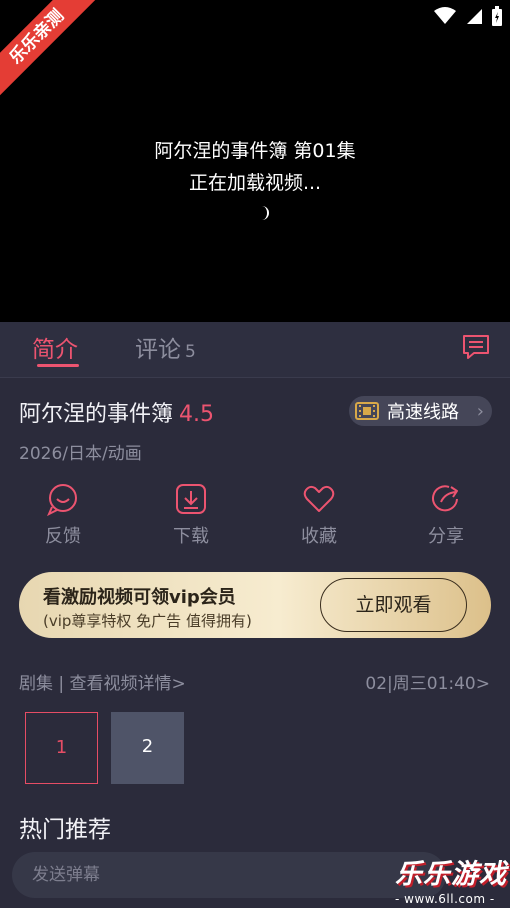  What do you see at coordinates (423, 412) in the screenshot?
I see `route-label: 高速线路` at bounding box center [423, 412].